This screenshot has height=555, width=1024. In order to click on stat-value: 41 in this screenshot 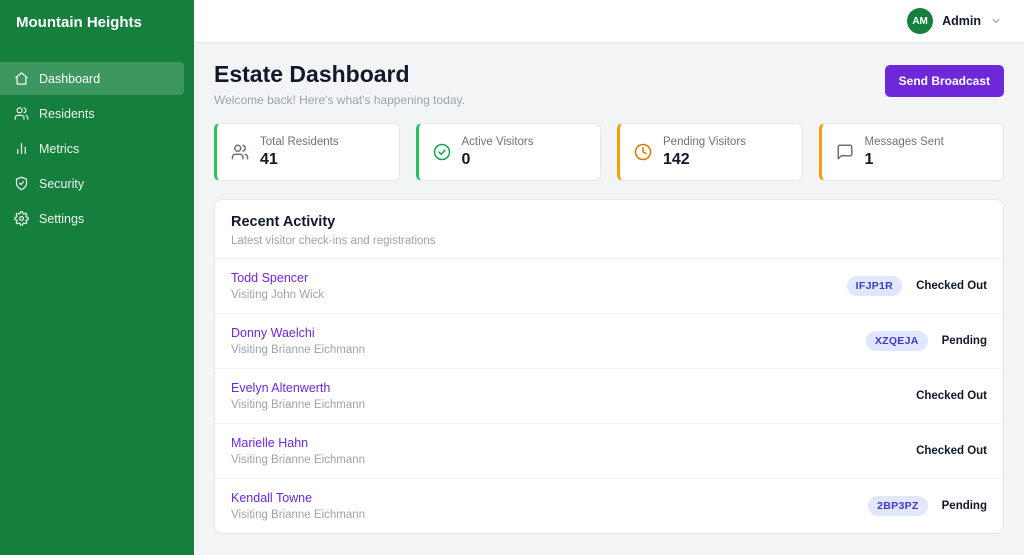, I will do `click(269, 159)`.